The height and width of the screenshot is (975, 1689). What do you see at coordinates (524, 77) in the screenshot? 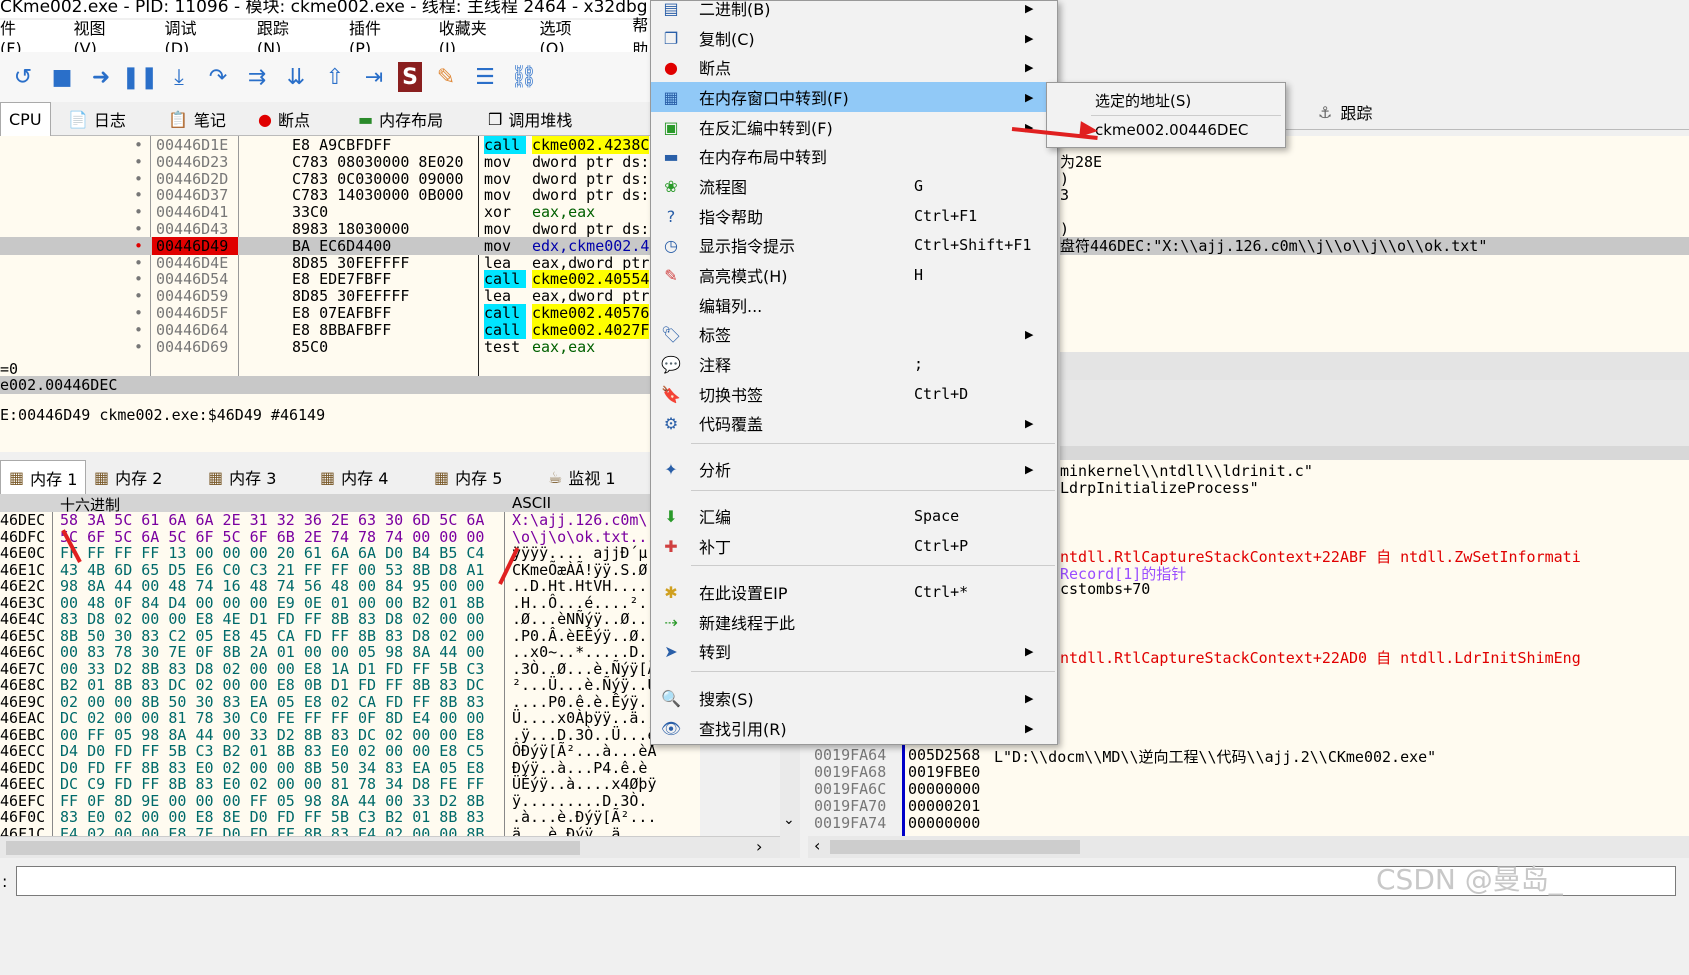
I see `link-icon: ⛓` at bounding box center [524, 77].